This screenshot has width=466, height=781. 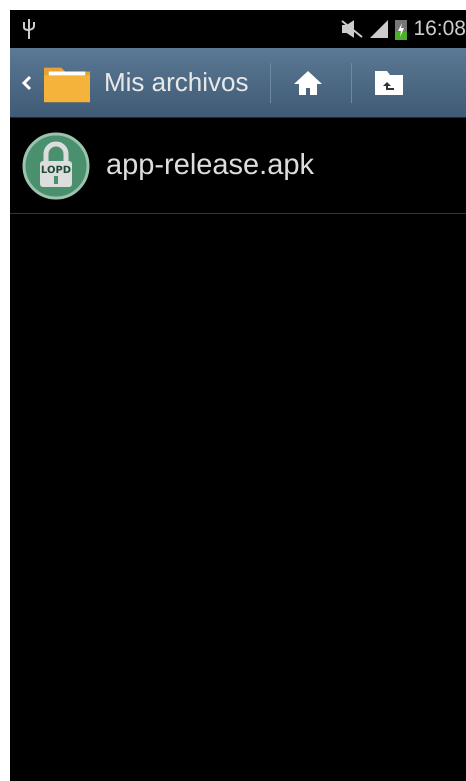 What do you see at coordinates (439, 29) in the screenshot?
I see `status-time: 16:08` at bounding box center [439, 29].